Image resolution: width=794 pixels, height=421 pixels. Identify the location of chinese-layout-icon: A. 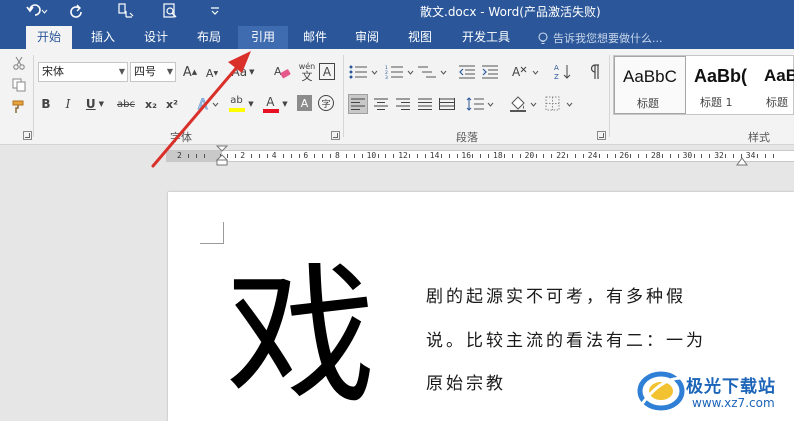
(525, 72).